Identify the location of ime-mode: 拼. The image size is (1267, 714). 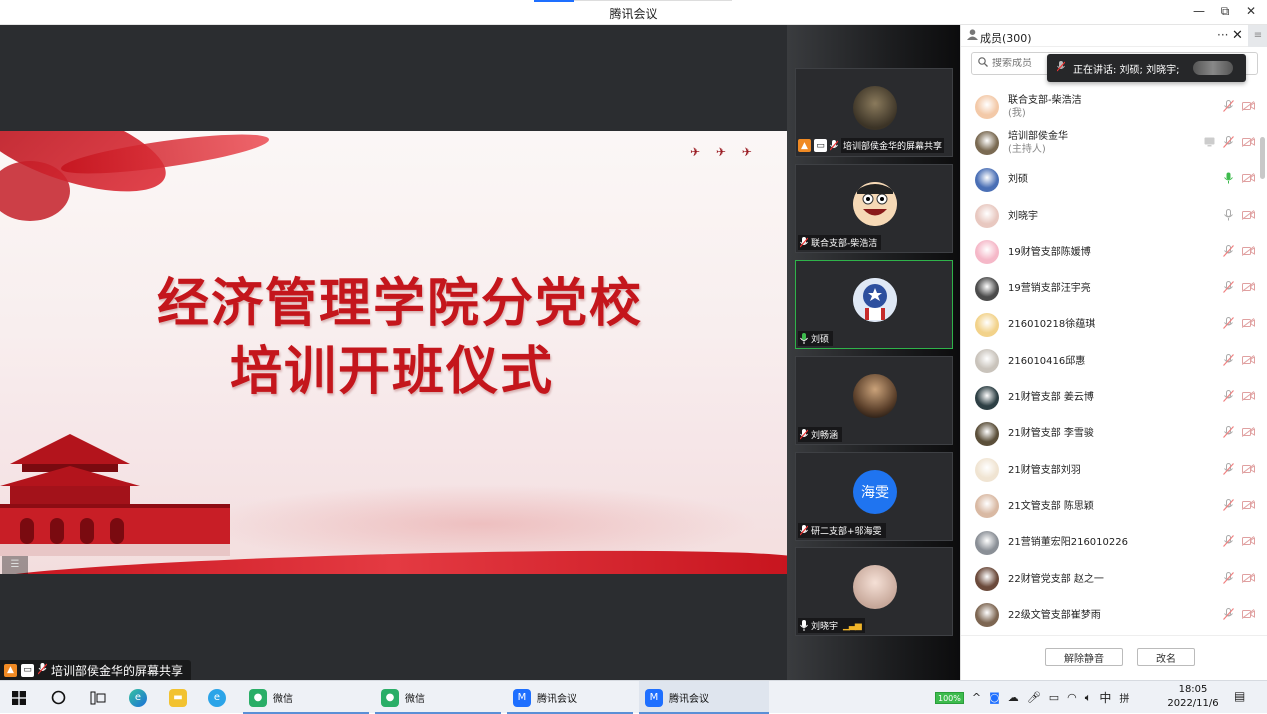
(1124, 697).